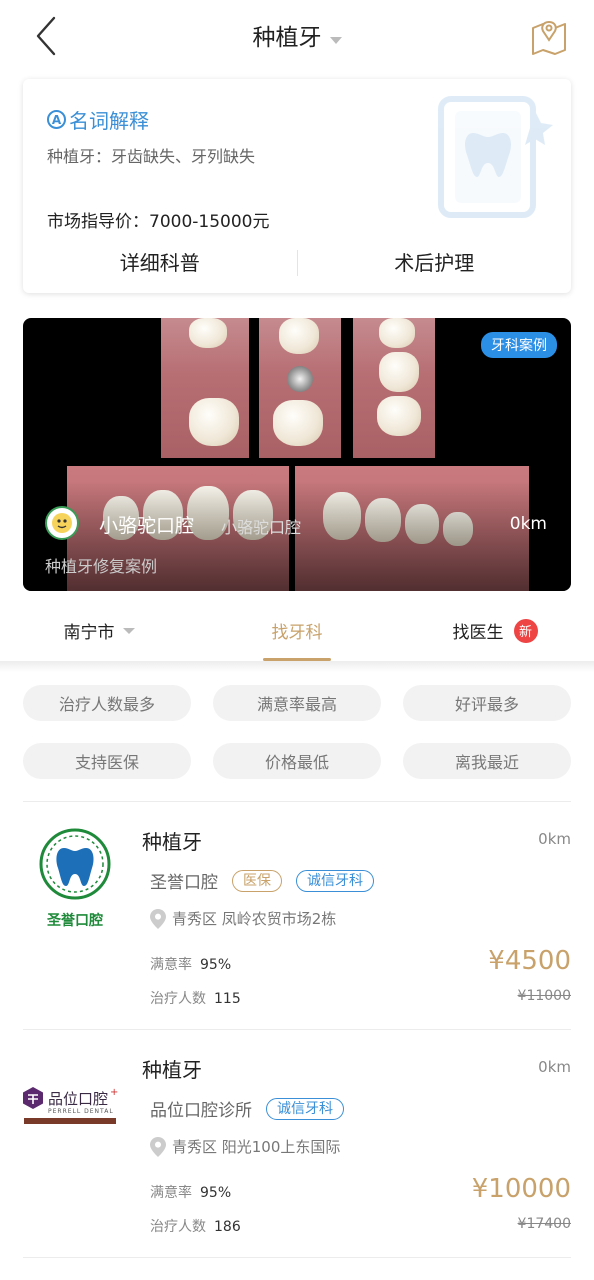  I want to click on clinic-logo: 圣誉口腔, so click(77, 880).